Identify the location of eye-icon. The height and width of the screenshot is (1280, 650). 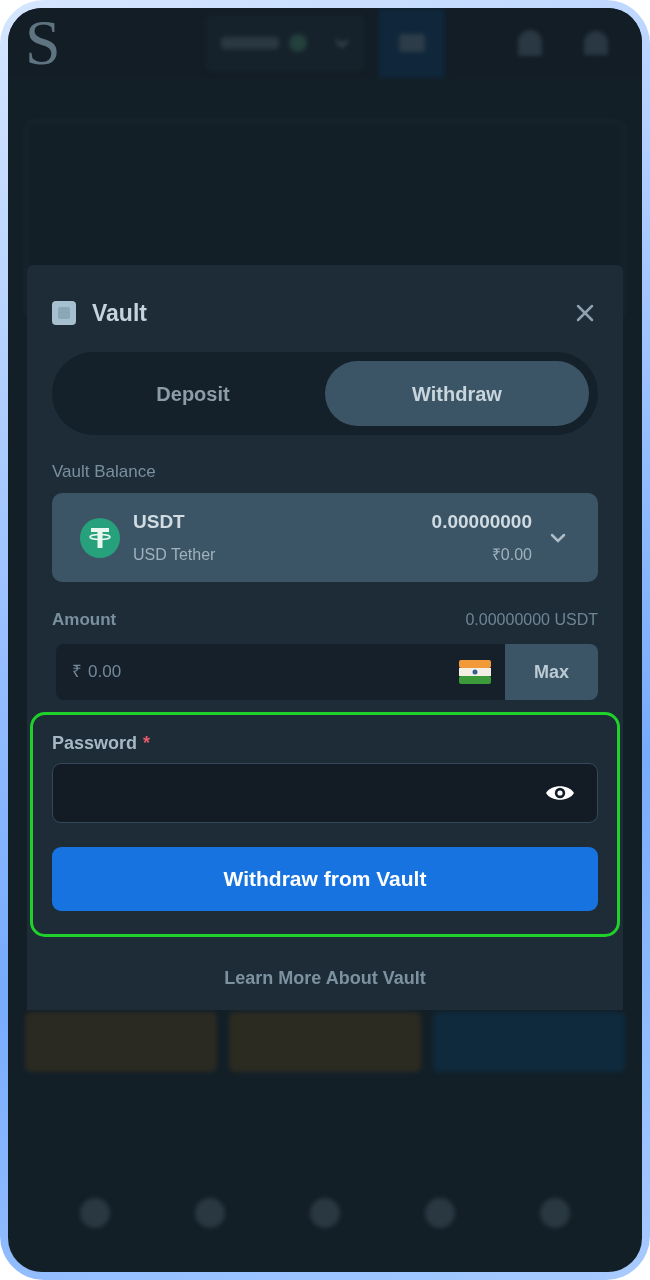
(560, 793).